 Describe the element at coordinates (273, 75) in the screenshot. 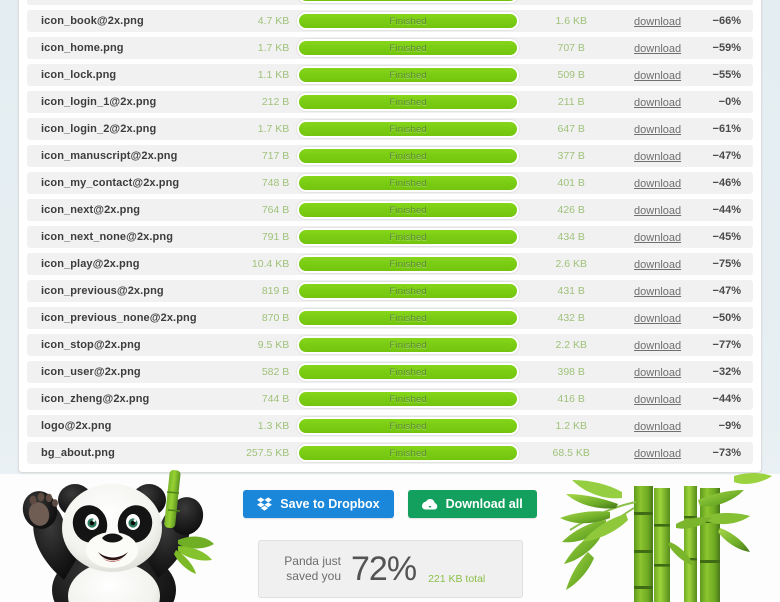

I see `original-size: 1.1 KB` at that location.